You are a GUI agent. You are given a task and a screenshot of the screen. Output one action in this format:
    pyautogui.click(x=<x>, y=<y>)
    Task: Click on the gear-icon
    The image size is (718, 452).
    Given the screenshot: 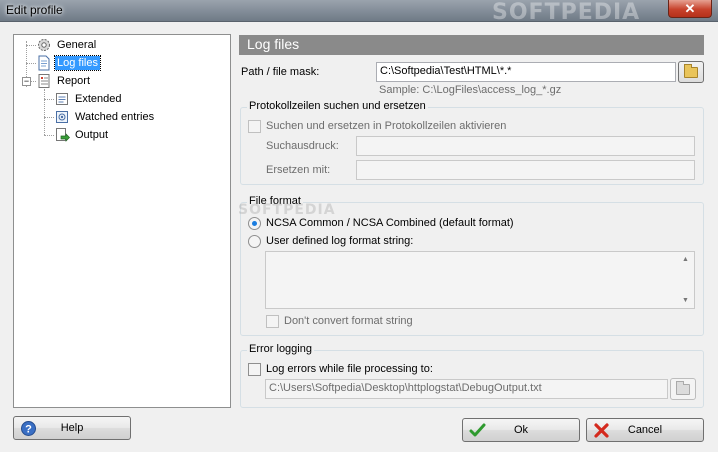 What is the action you would take?
    pyautogui.click(x=44, y=45)
    